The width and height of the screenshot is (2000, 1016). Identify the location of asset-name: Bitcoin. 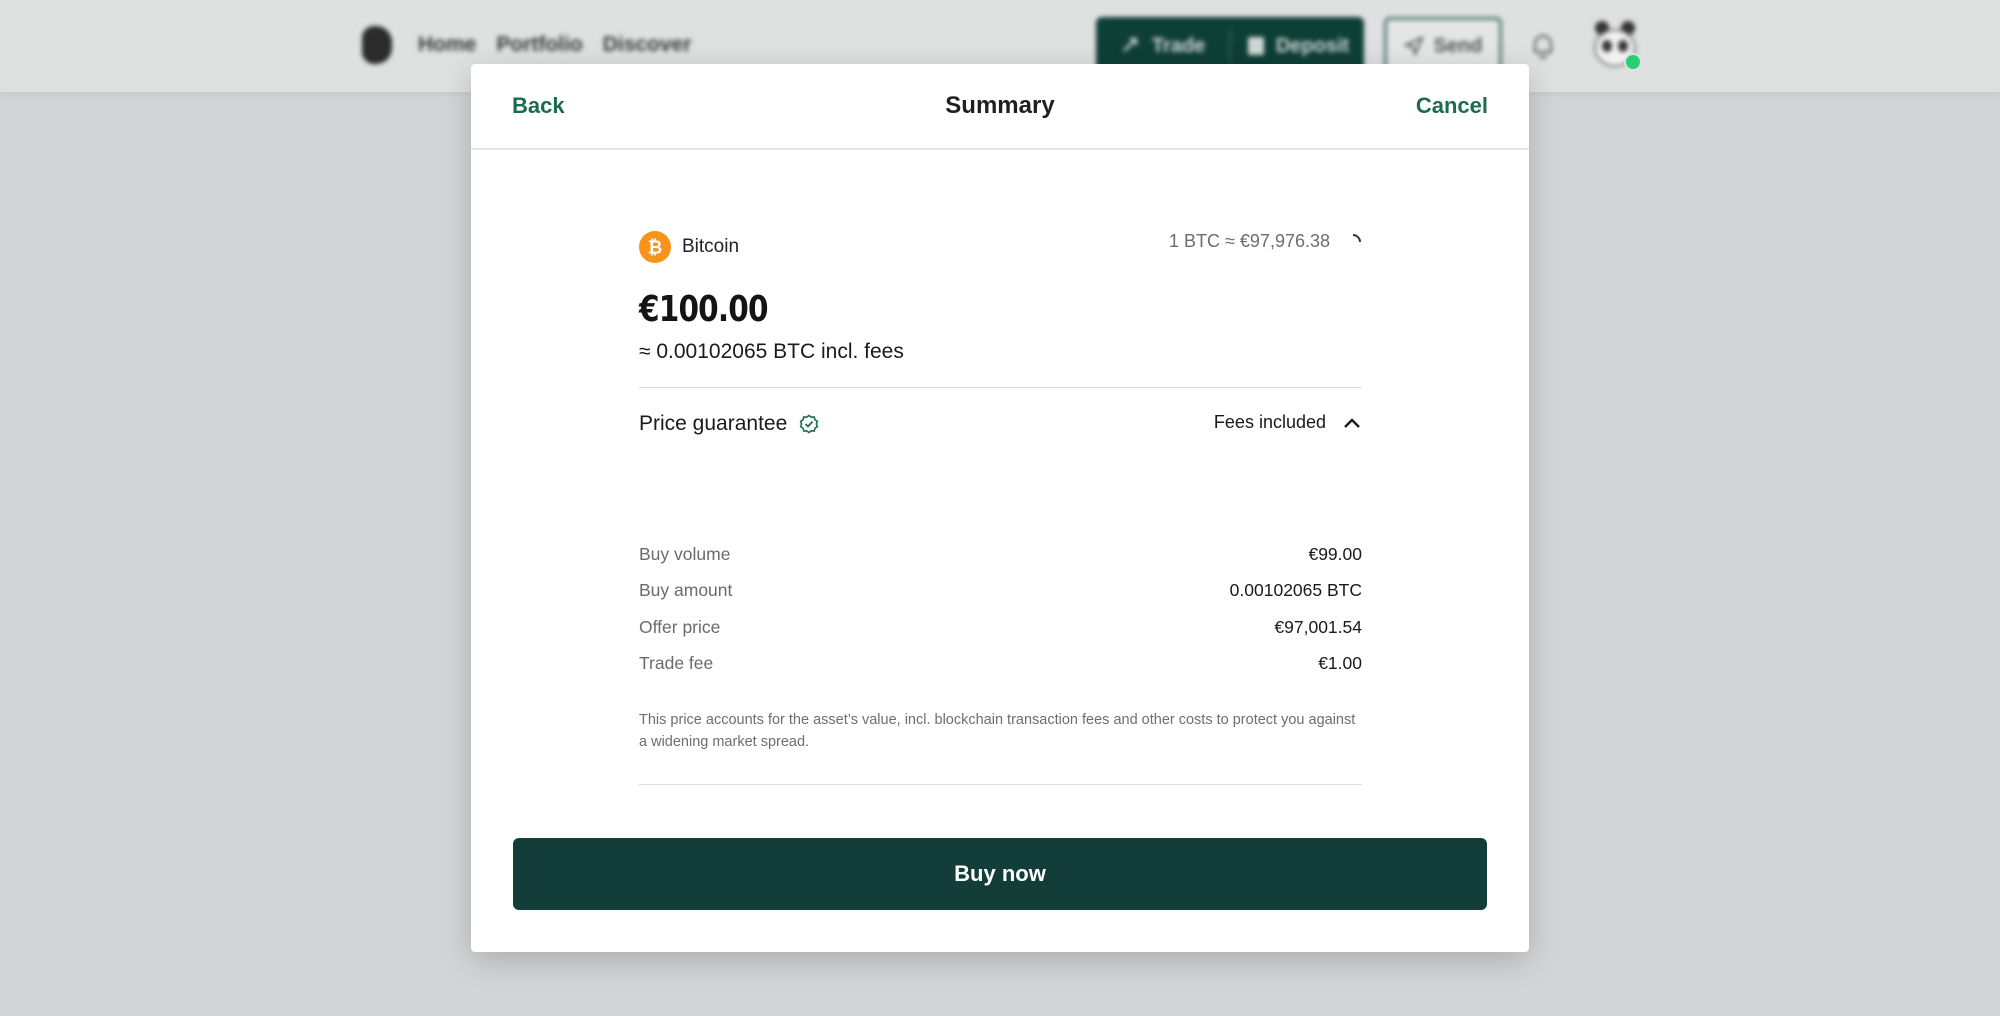
(711, 246).